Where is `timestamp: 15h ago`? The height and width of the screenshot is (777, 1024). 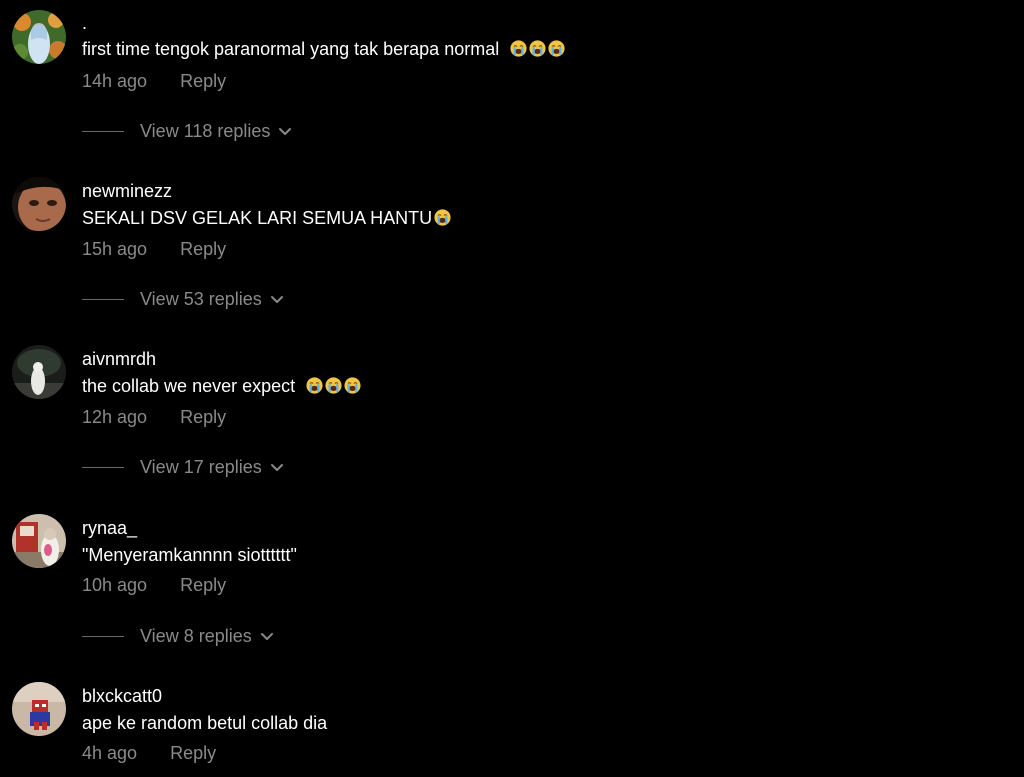
timestamp: 15h ago is located at coordinates (115, 249).